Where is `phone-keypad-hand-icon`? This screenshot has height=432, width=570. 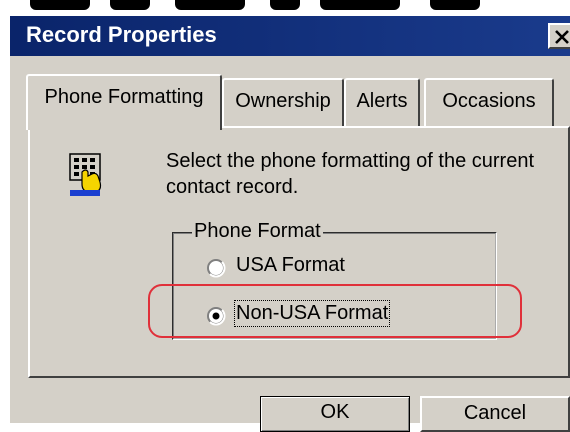
phone-keypad-hand-icon is located at coordinates (85, 174).